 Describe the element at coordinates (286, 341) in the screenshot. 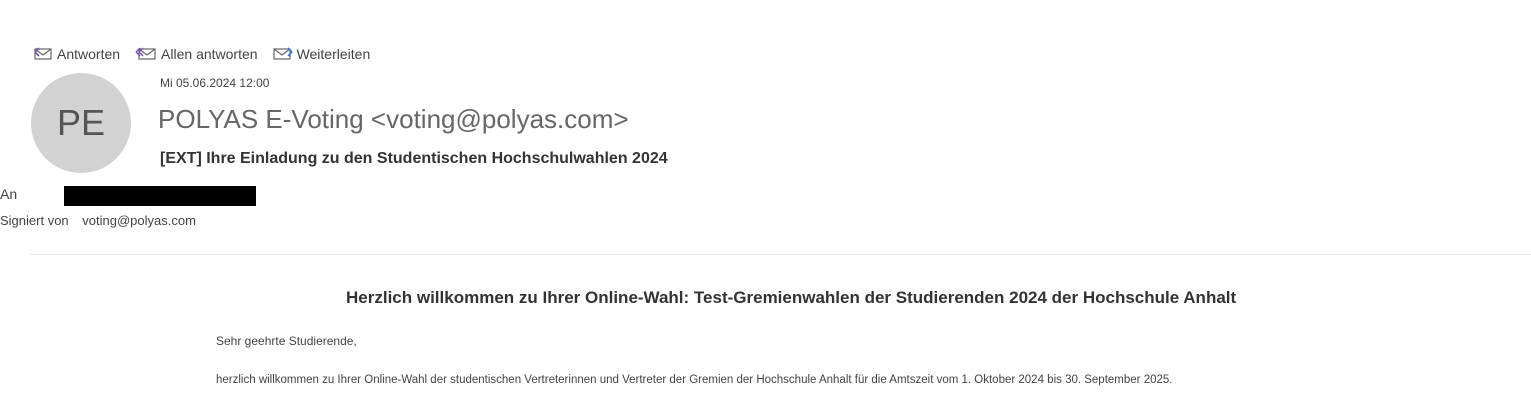

I see `body-greeting: Sehr geehrte Studierende,` at that location.